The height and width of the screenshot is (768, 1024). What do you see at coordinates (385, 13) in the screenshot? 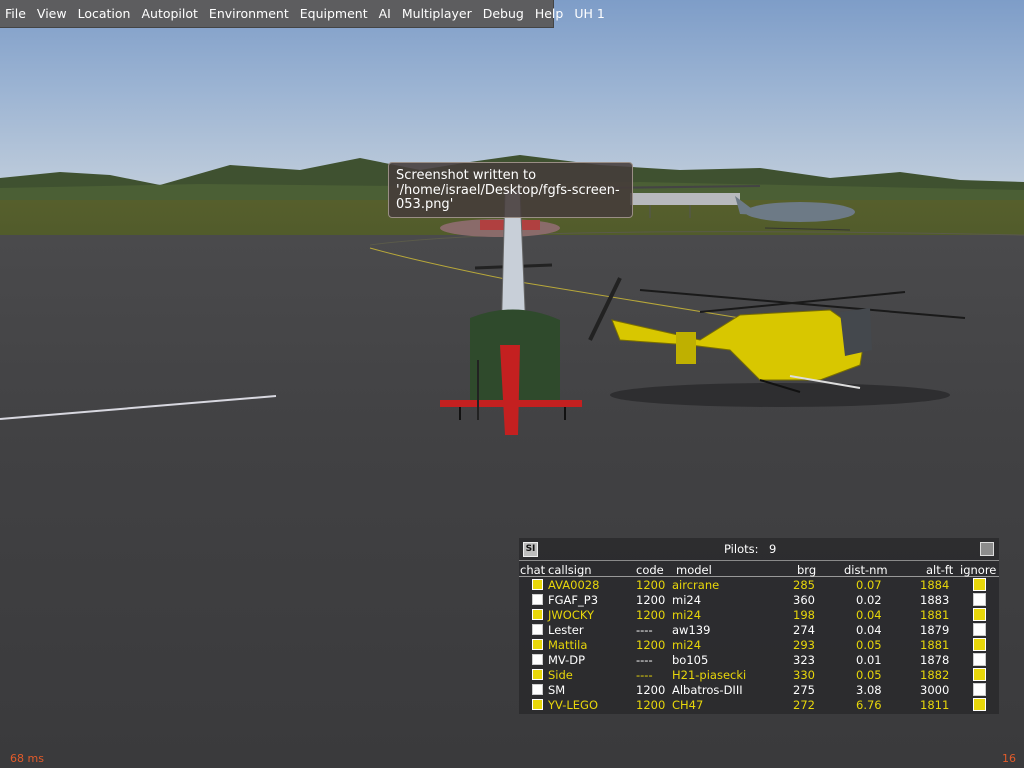
I see `menu-ai: AI` at bounding box center [385, 13].